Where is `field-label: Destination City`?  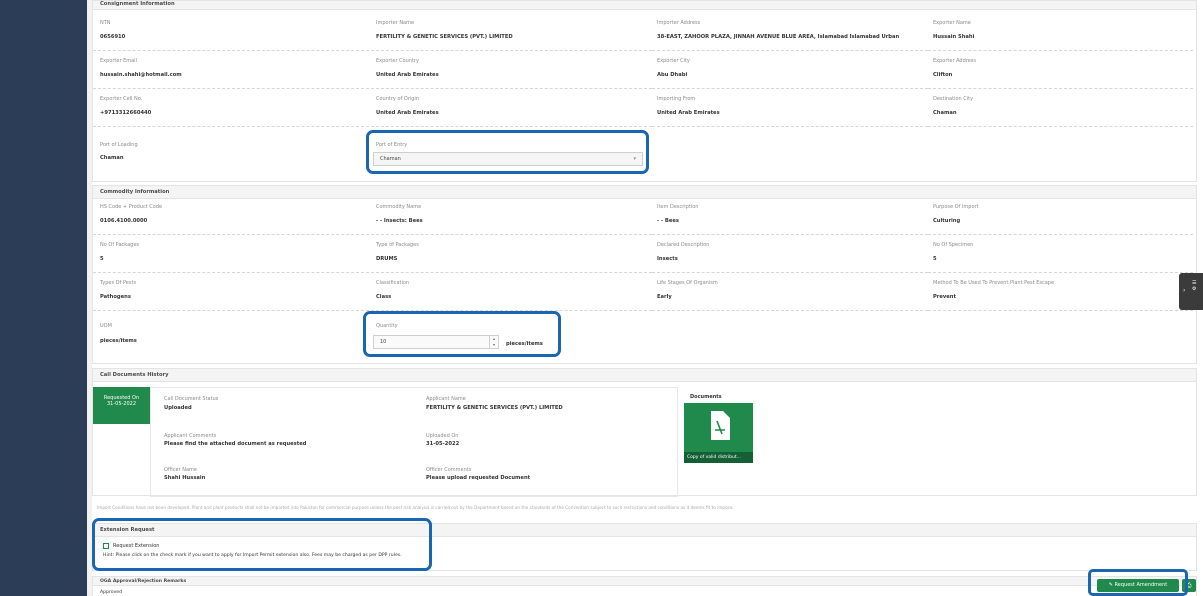
field-label: Destination City is located at coordinates (953, 99).